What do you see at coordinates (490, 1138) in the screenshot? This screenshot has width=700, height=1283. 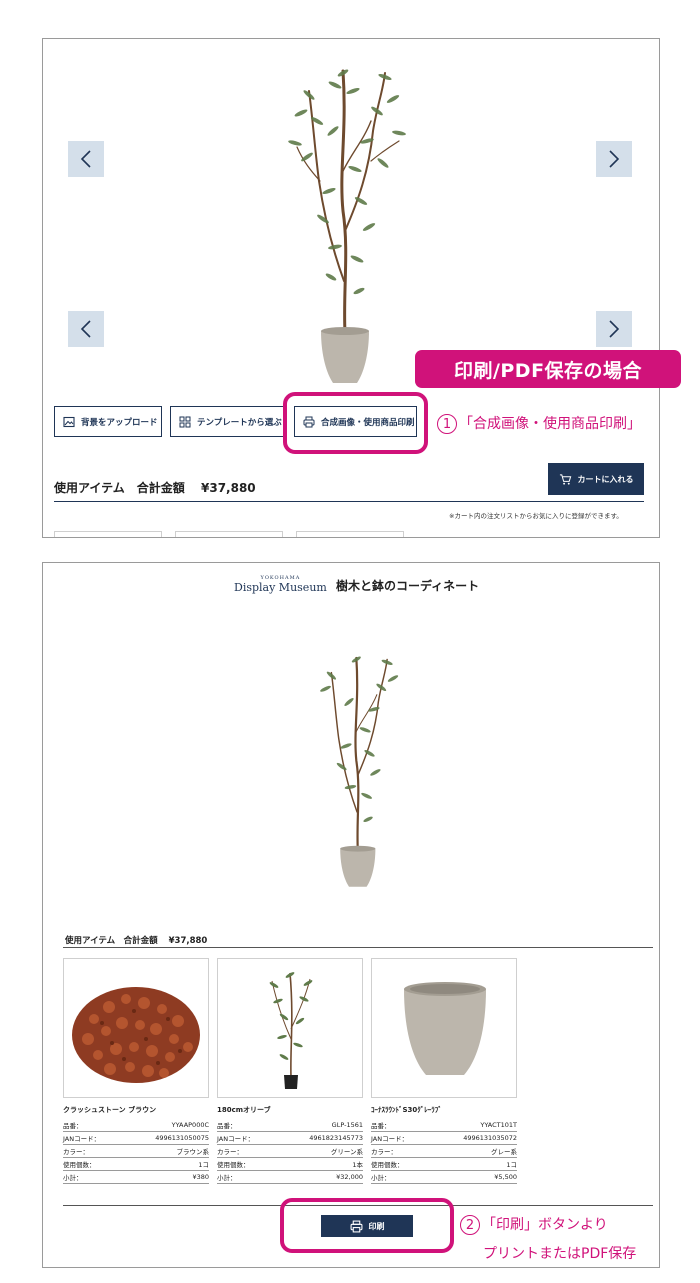 I see `row-value: 4996131035072` at bounding box center [490, 1138].